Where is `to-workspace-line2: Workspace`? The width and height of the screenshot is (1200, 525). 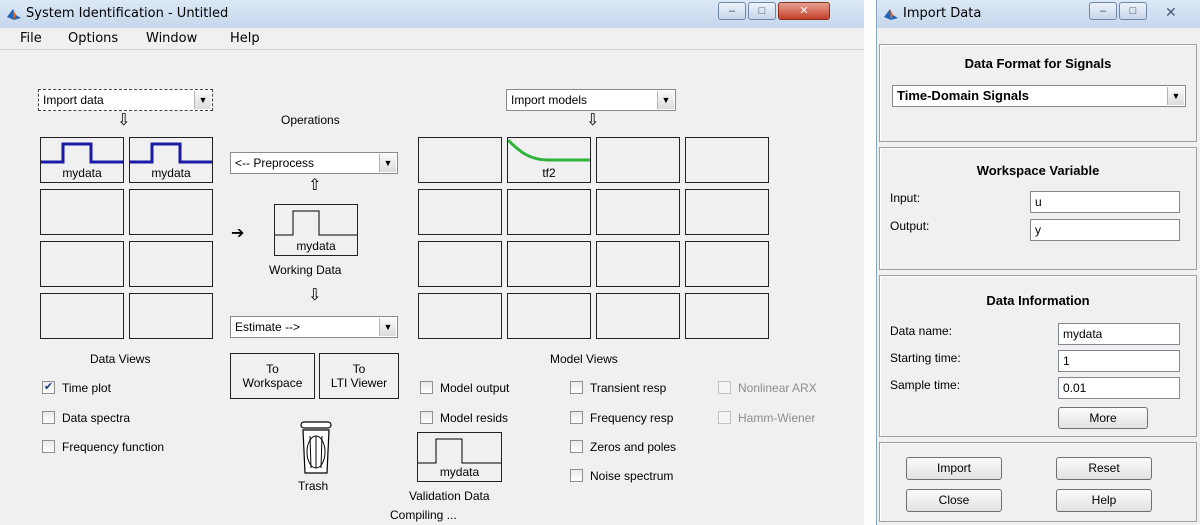
to-workspace-line2: Workspace is located at coordinates (272, 383).